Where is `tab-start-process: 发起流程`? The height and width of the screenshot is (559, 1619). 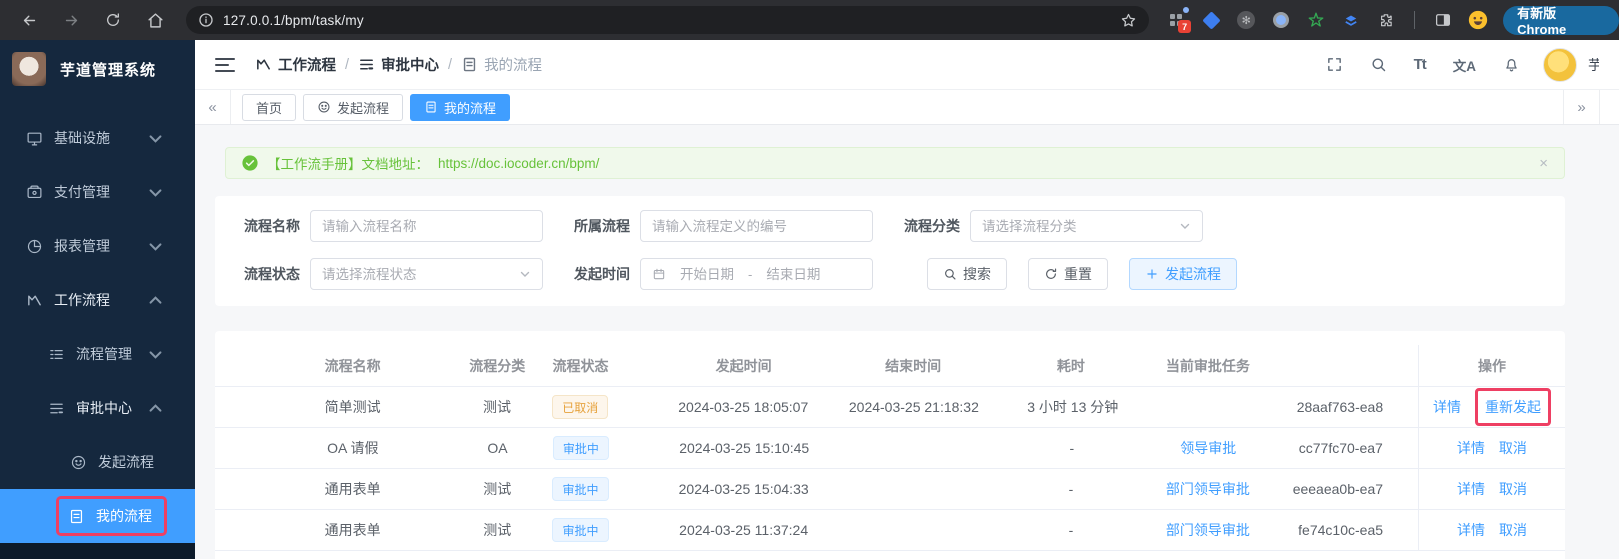
tab-start-process: 发起流程 is located at coordinates (353, 107).